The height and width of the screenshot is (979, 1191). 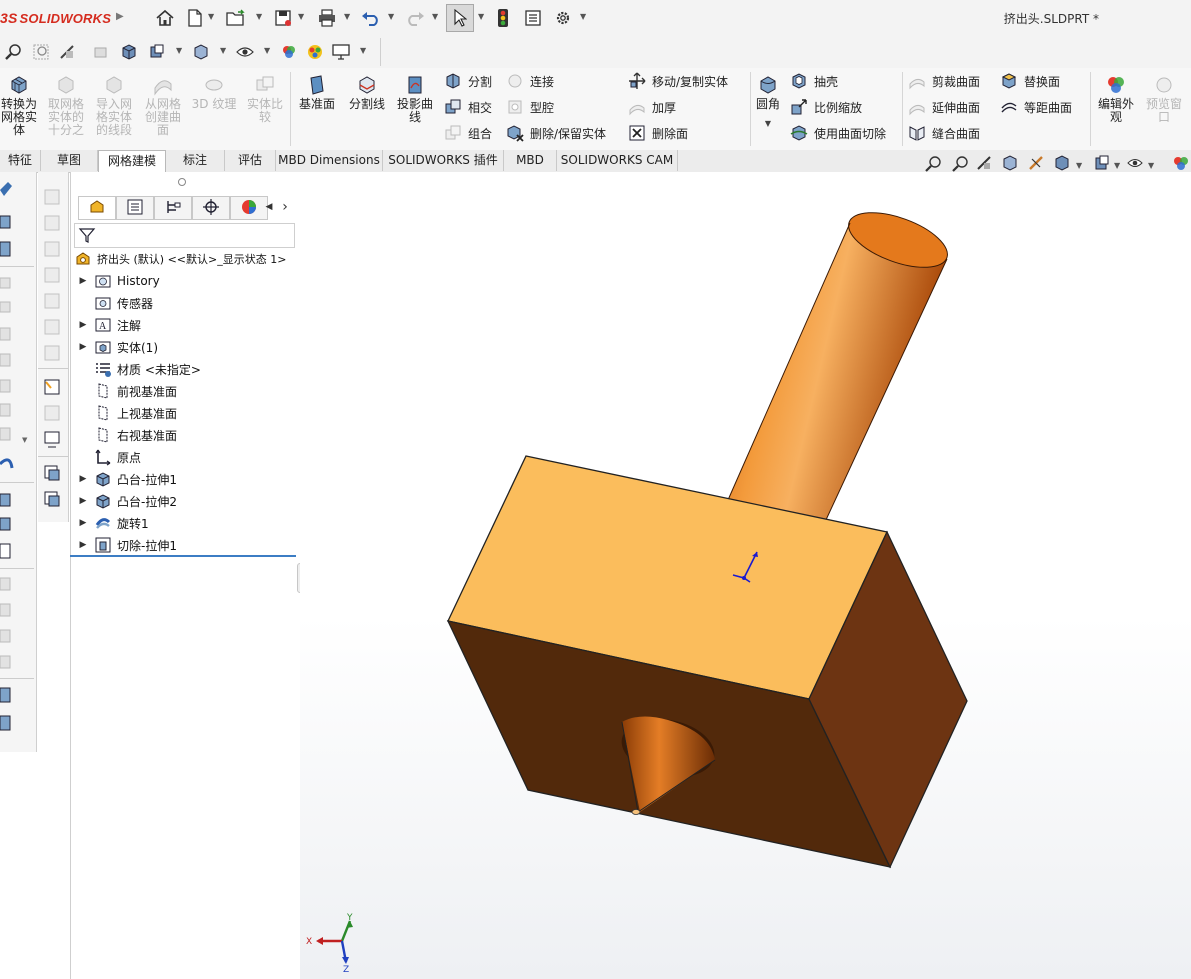 What do you see at coordinates (52, 439) in the screenshot?
I see `display-monitor-icon` at bounding box center [52, 439].